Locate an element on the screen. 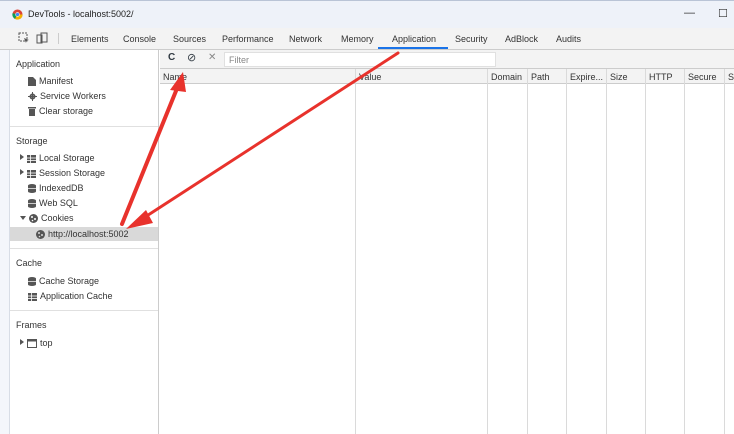 The image size is (734, 434). tab-memory: Memory is located at coordinates (357, 39).